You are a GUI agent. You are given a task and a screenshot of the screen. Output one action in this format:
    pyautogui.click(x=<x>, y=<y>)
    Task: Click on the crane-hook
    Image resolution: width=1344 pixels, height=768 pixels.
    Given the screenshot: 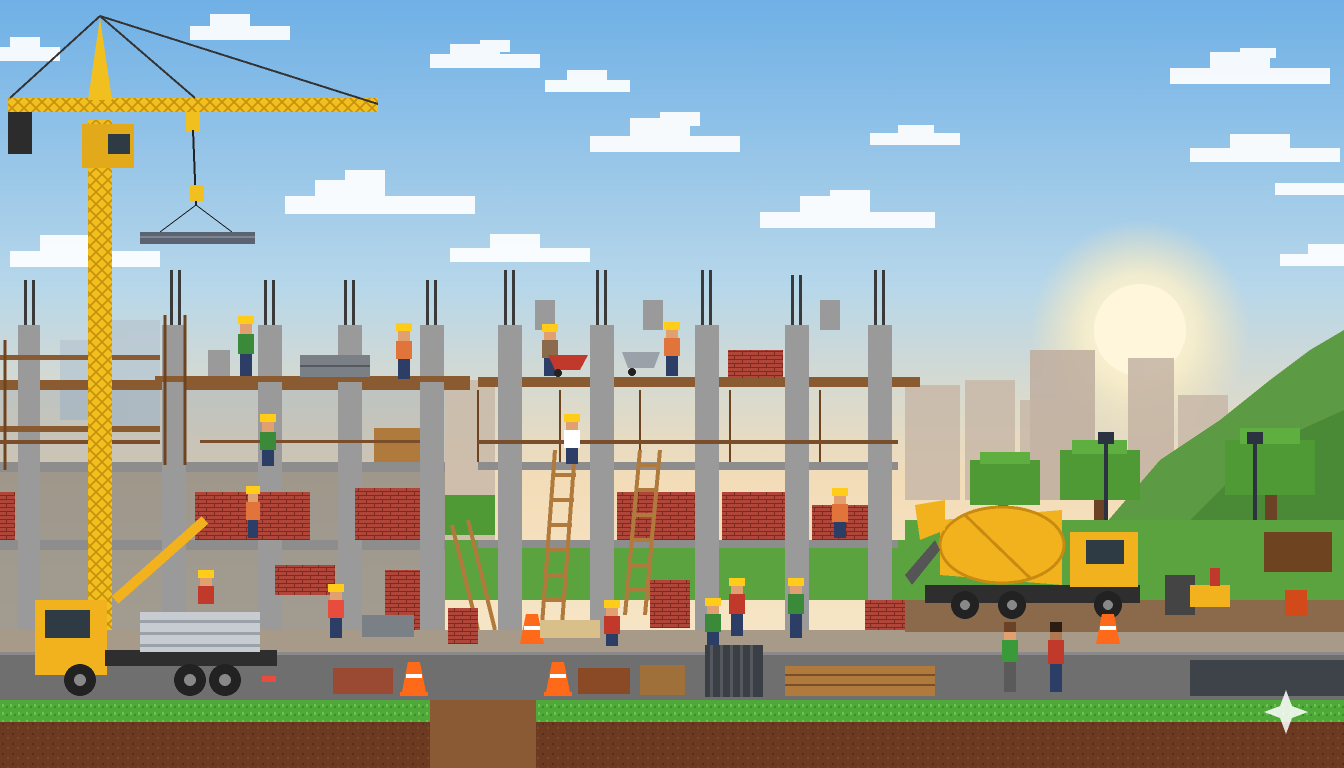 What is the action you would take?
    pyautogui.click(x=197, y=193)
    